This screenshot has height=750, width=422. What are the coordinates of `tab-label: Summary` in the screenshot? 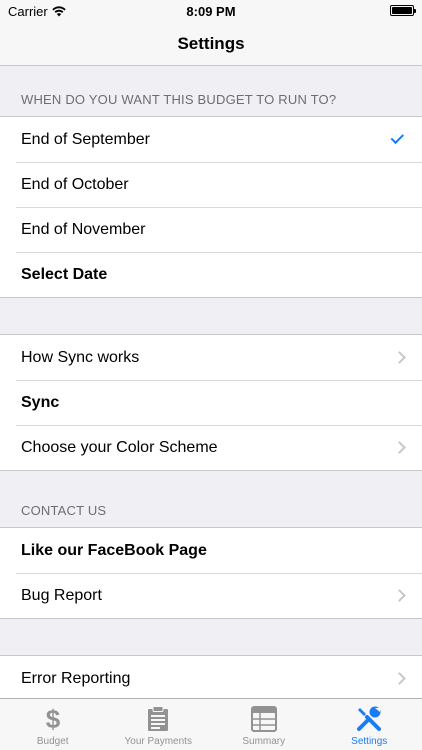 It's located at (264, 741).